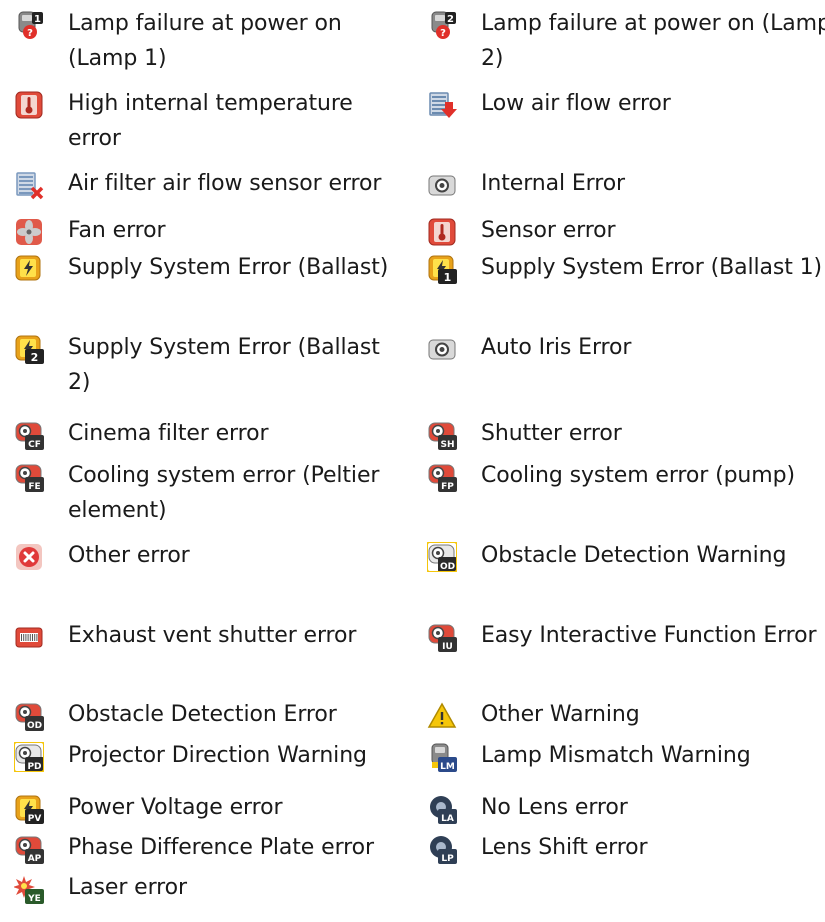  What do you see at coordinates (442, 269) in the screenshot?
I see `lightning-ballast-1-icon: 1` at bounding box center [442, 269].